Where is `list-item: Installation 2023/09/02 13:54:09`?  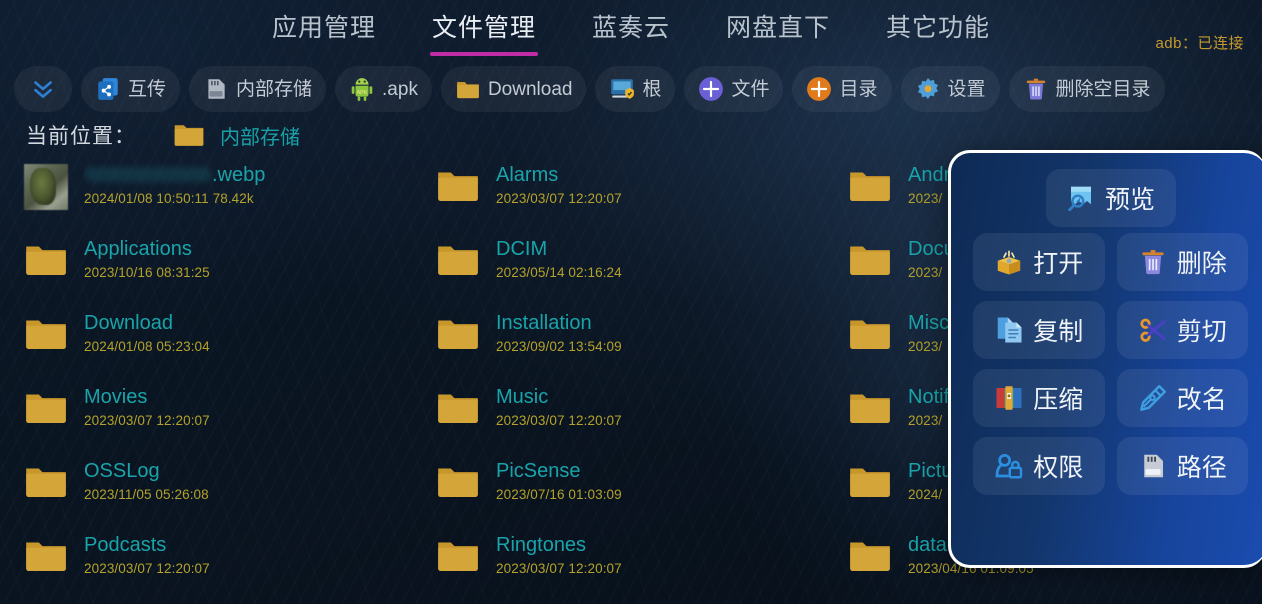
list-item: Installation 2023/09/02 13:54:09 is located at coordinates (642, 343).